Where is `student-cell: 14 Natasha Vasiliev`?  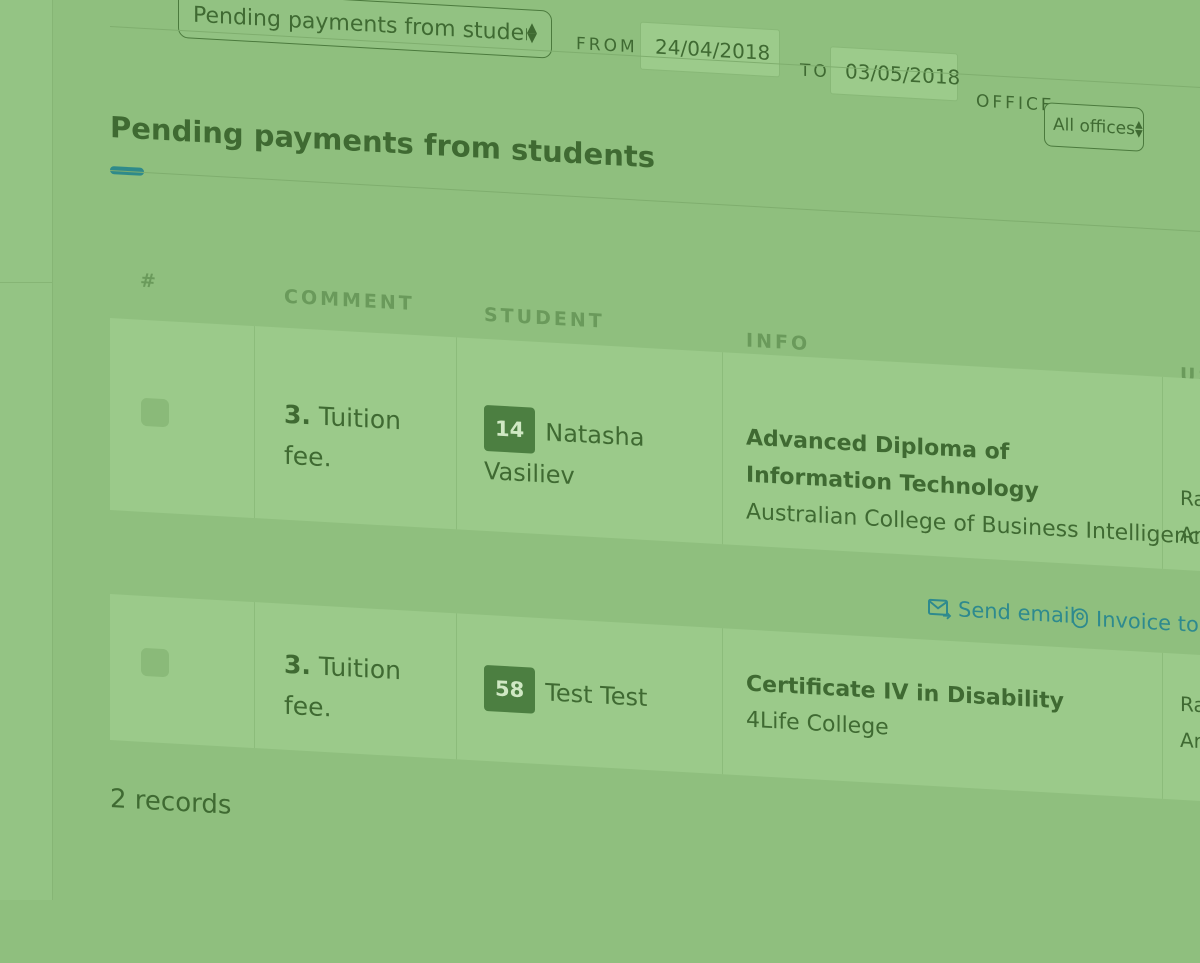 student-cell: 14 Natasha Vasiliev is located at coordinates (594, 453).